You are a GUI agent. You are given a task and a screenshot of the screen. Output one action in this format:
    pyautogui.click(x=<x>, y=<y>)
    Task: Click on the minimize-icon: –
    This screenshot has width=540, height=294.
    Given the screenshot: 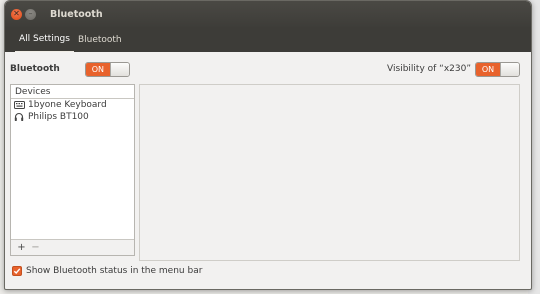 What is the action you would take?
    pyautogui.click(x=30, y=13)
    